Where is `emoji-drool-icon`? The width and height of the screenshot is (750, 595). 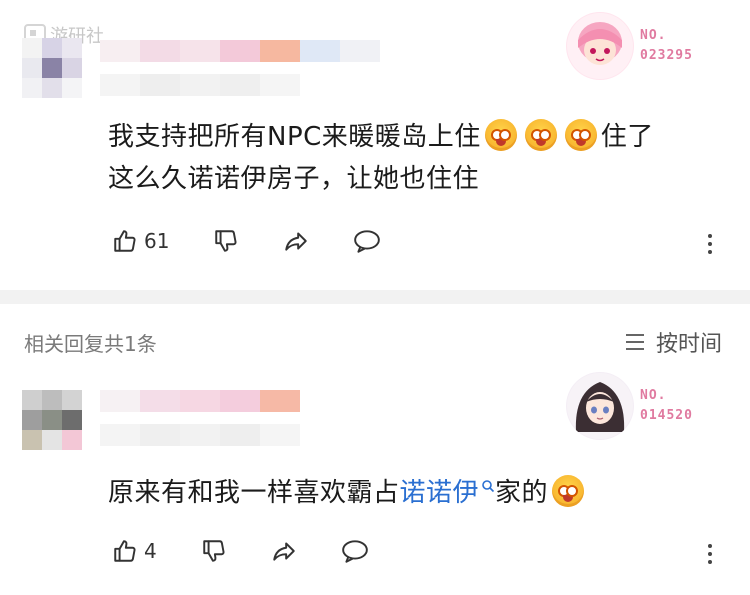 emoji-drool-icon is located at coordinates (568, 491).